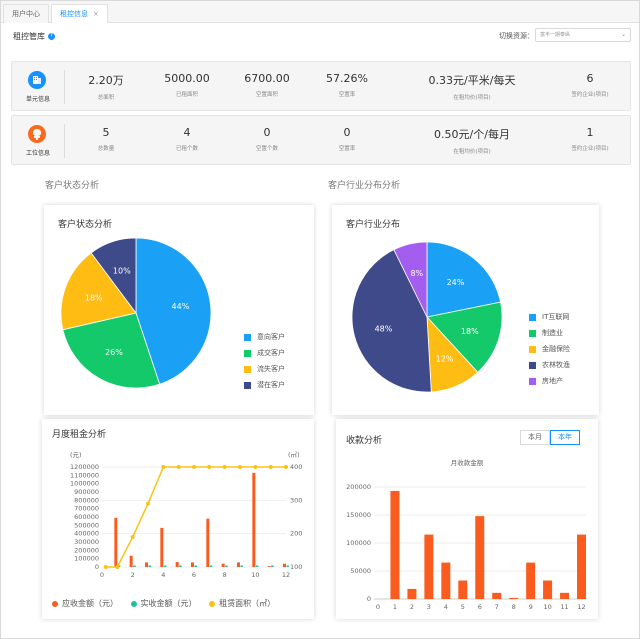 The image size is (640, 639). I want to click on stat-vacancy-rate: 57.26% 空置率, so click(347, 85).